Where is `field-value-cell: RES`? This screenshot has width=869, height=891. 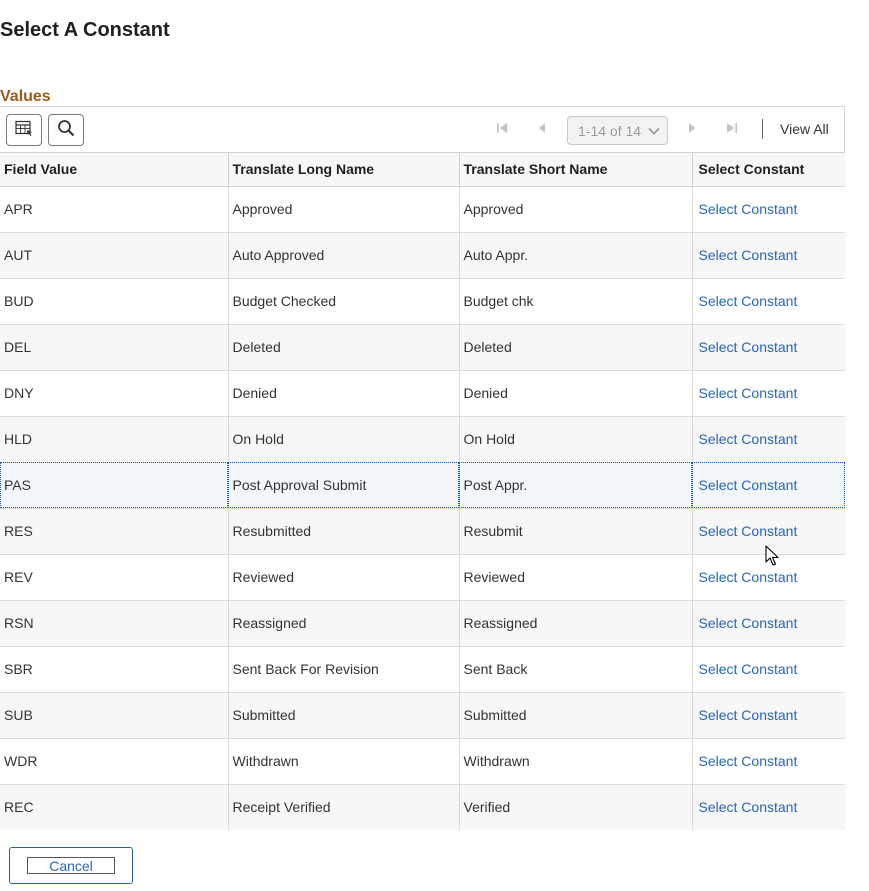
field-value-cell: RES is located at coordinates (114, 531).